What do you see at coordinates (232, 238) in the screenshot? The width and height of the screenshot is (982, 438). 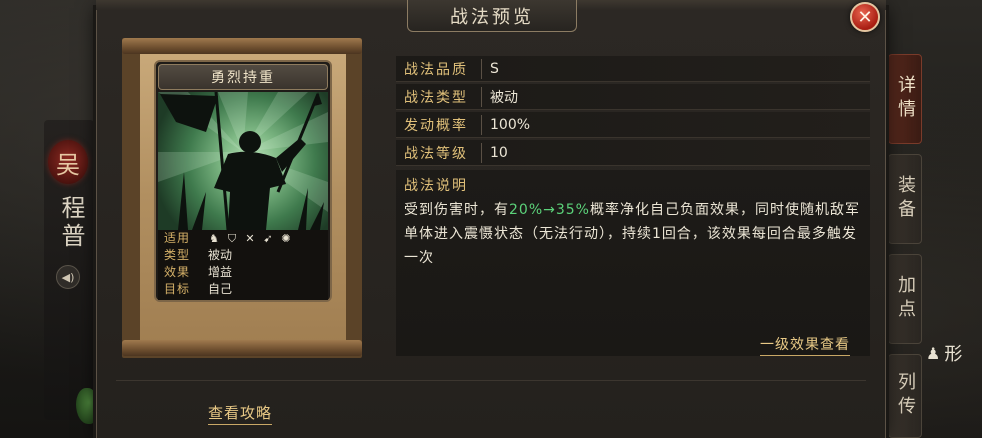 I see `shield-icon: ⛉` at bounding box center [232, 238].